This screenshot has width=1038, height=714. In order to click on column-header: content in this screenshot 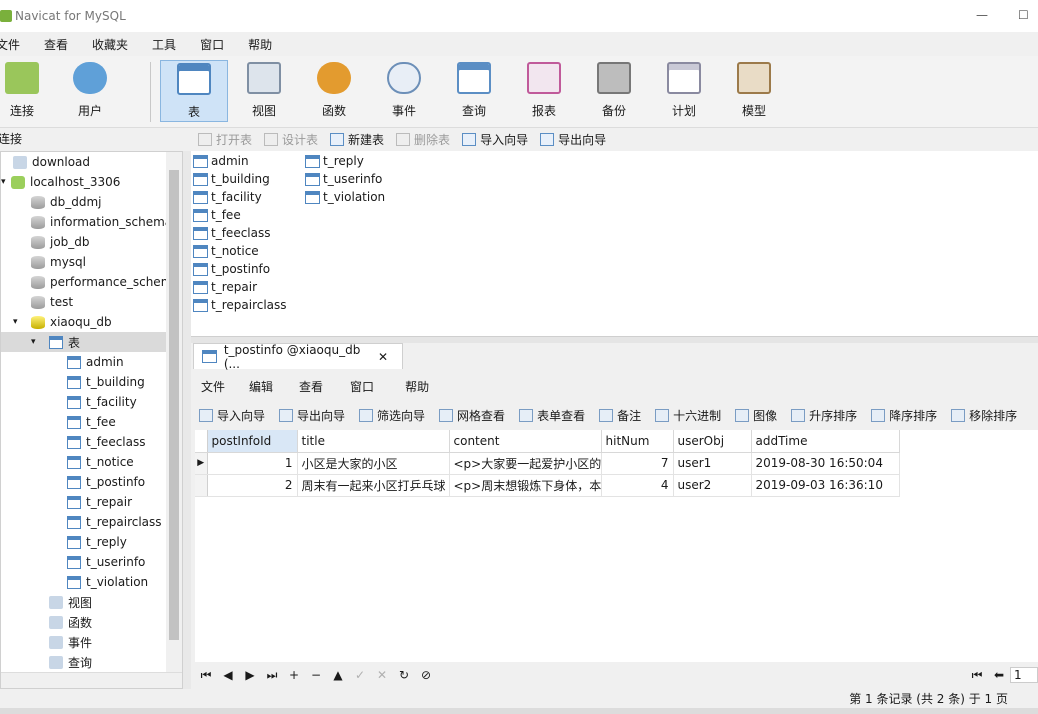, I will do `click(525, 441)`.